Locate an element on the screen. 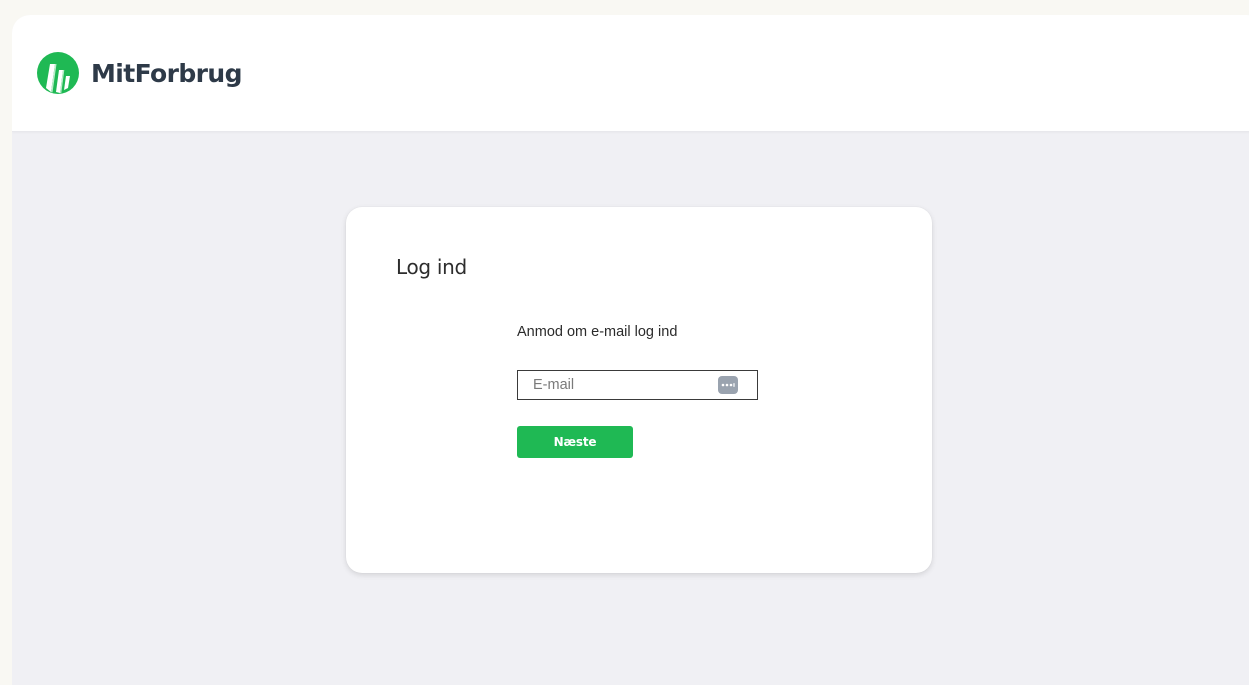 Image resolution: width=1249 pixels, height=685 pixels. dots-icon is located at coordinates (728, 385).